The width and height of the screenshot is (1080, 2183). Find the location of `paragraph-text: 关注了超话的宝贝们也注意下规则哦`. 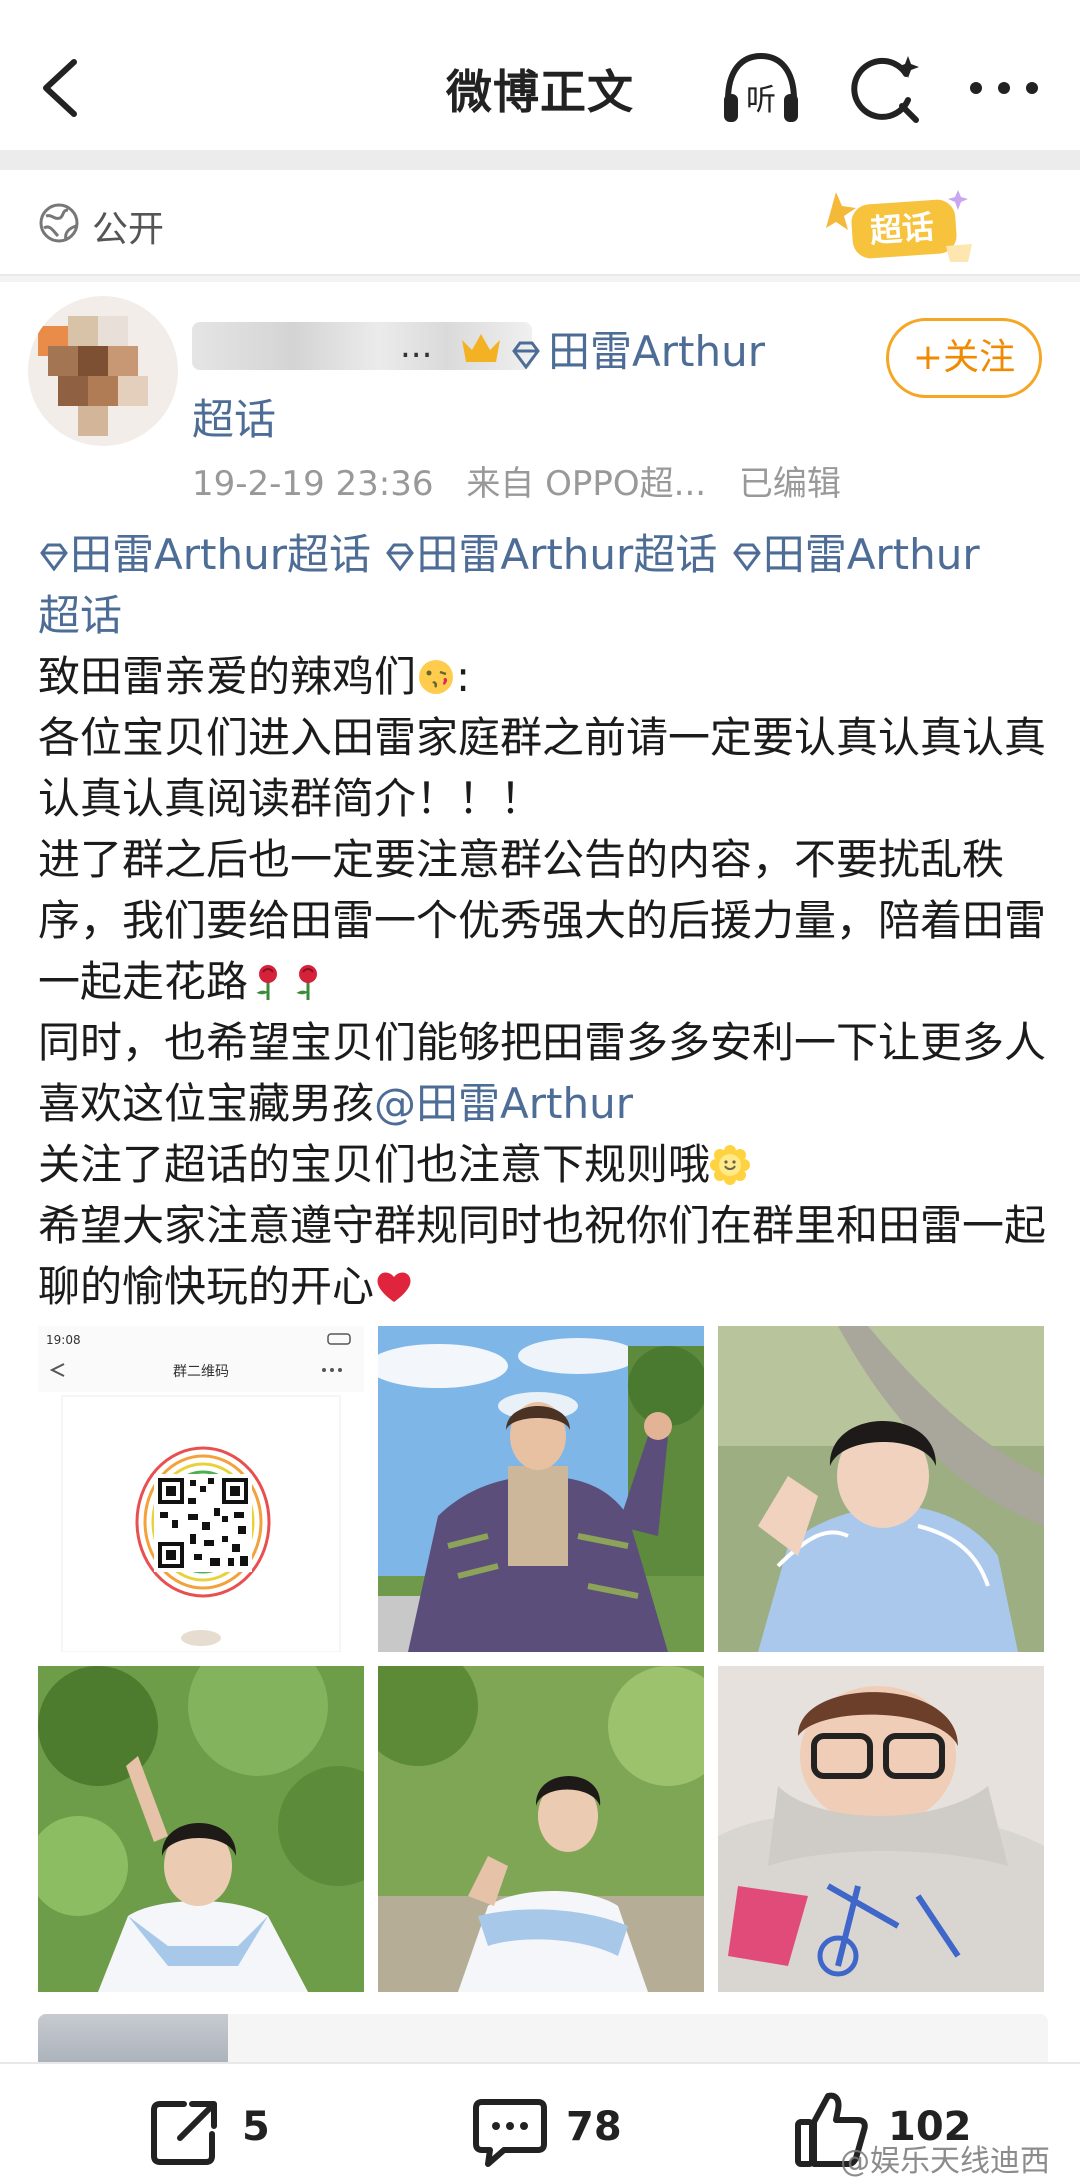

paragraph-text: 关注了超话的宝贝们也注意下规则哦 is located at coordinates (374, 1164).